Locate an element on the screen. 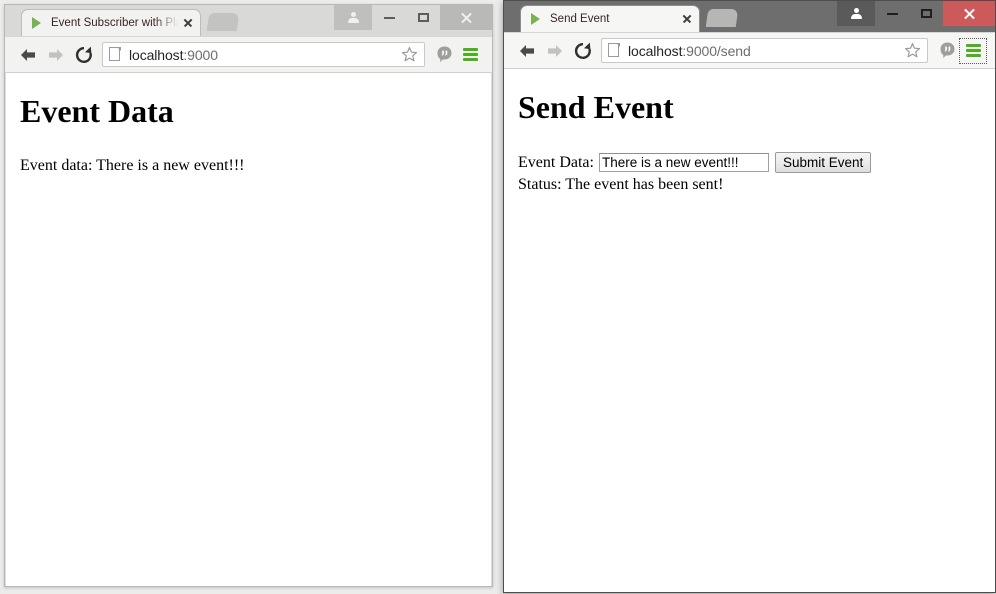  tab-title: Send Event is located at coordinates (580, 18).